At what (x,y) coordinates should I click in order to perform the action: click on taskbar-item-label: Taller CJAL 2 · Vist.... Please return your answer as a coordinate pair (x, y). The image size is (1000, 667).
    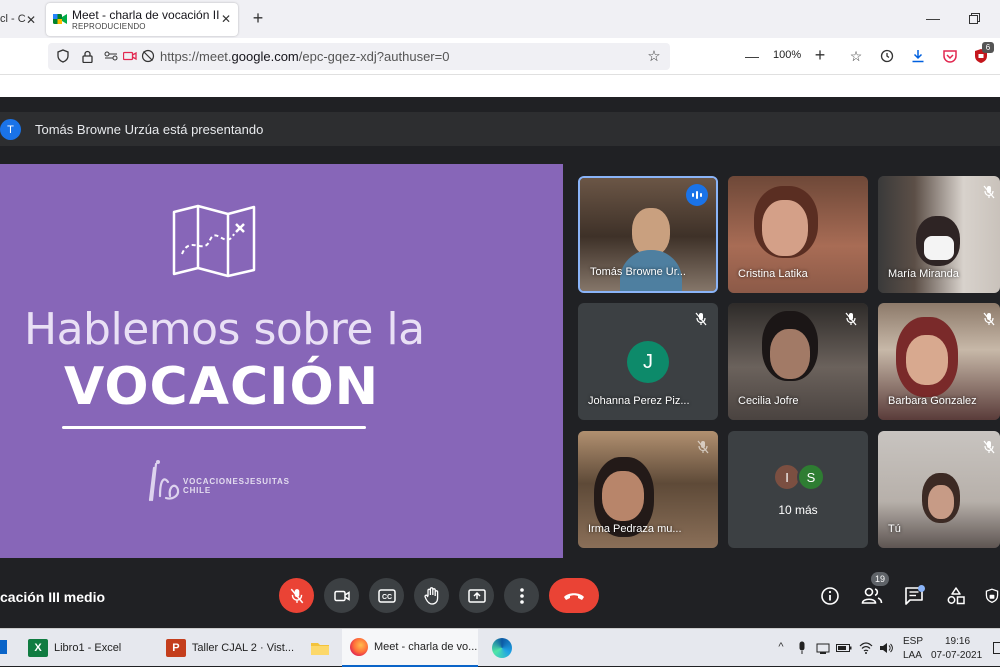
    Looking at the image, I should click on (242, 648).